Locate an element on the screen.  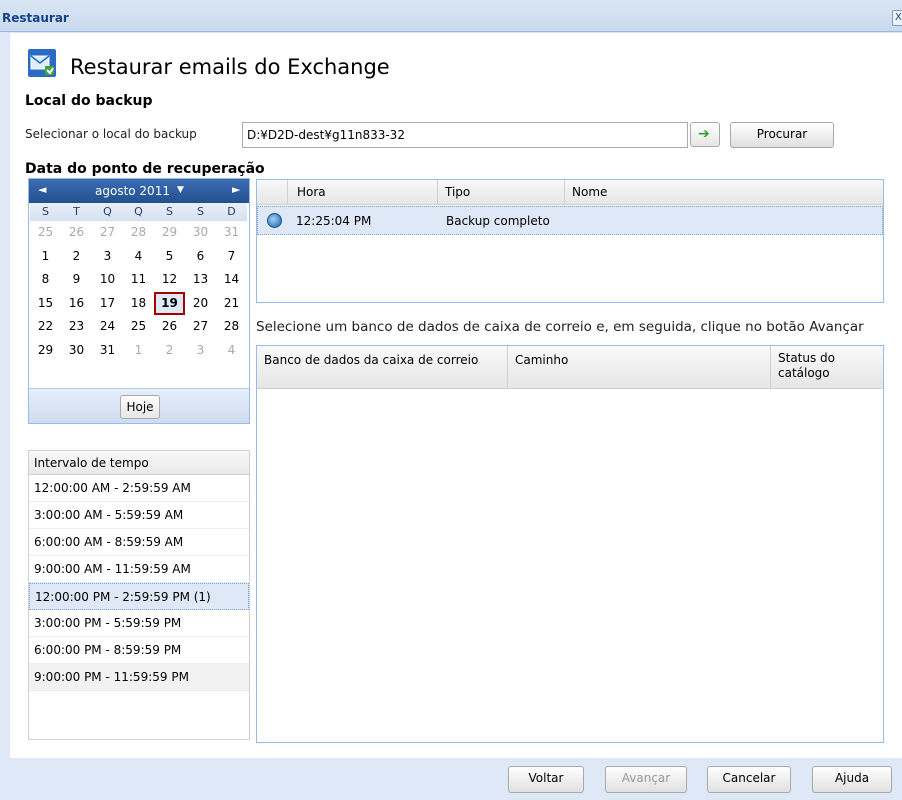
calendar-month-label: agosto 2011 is located at coordinates (132, 191).